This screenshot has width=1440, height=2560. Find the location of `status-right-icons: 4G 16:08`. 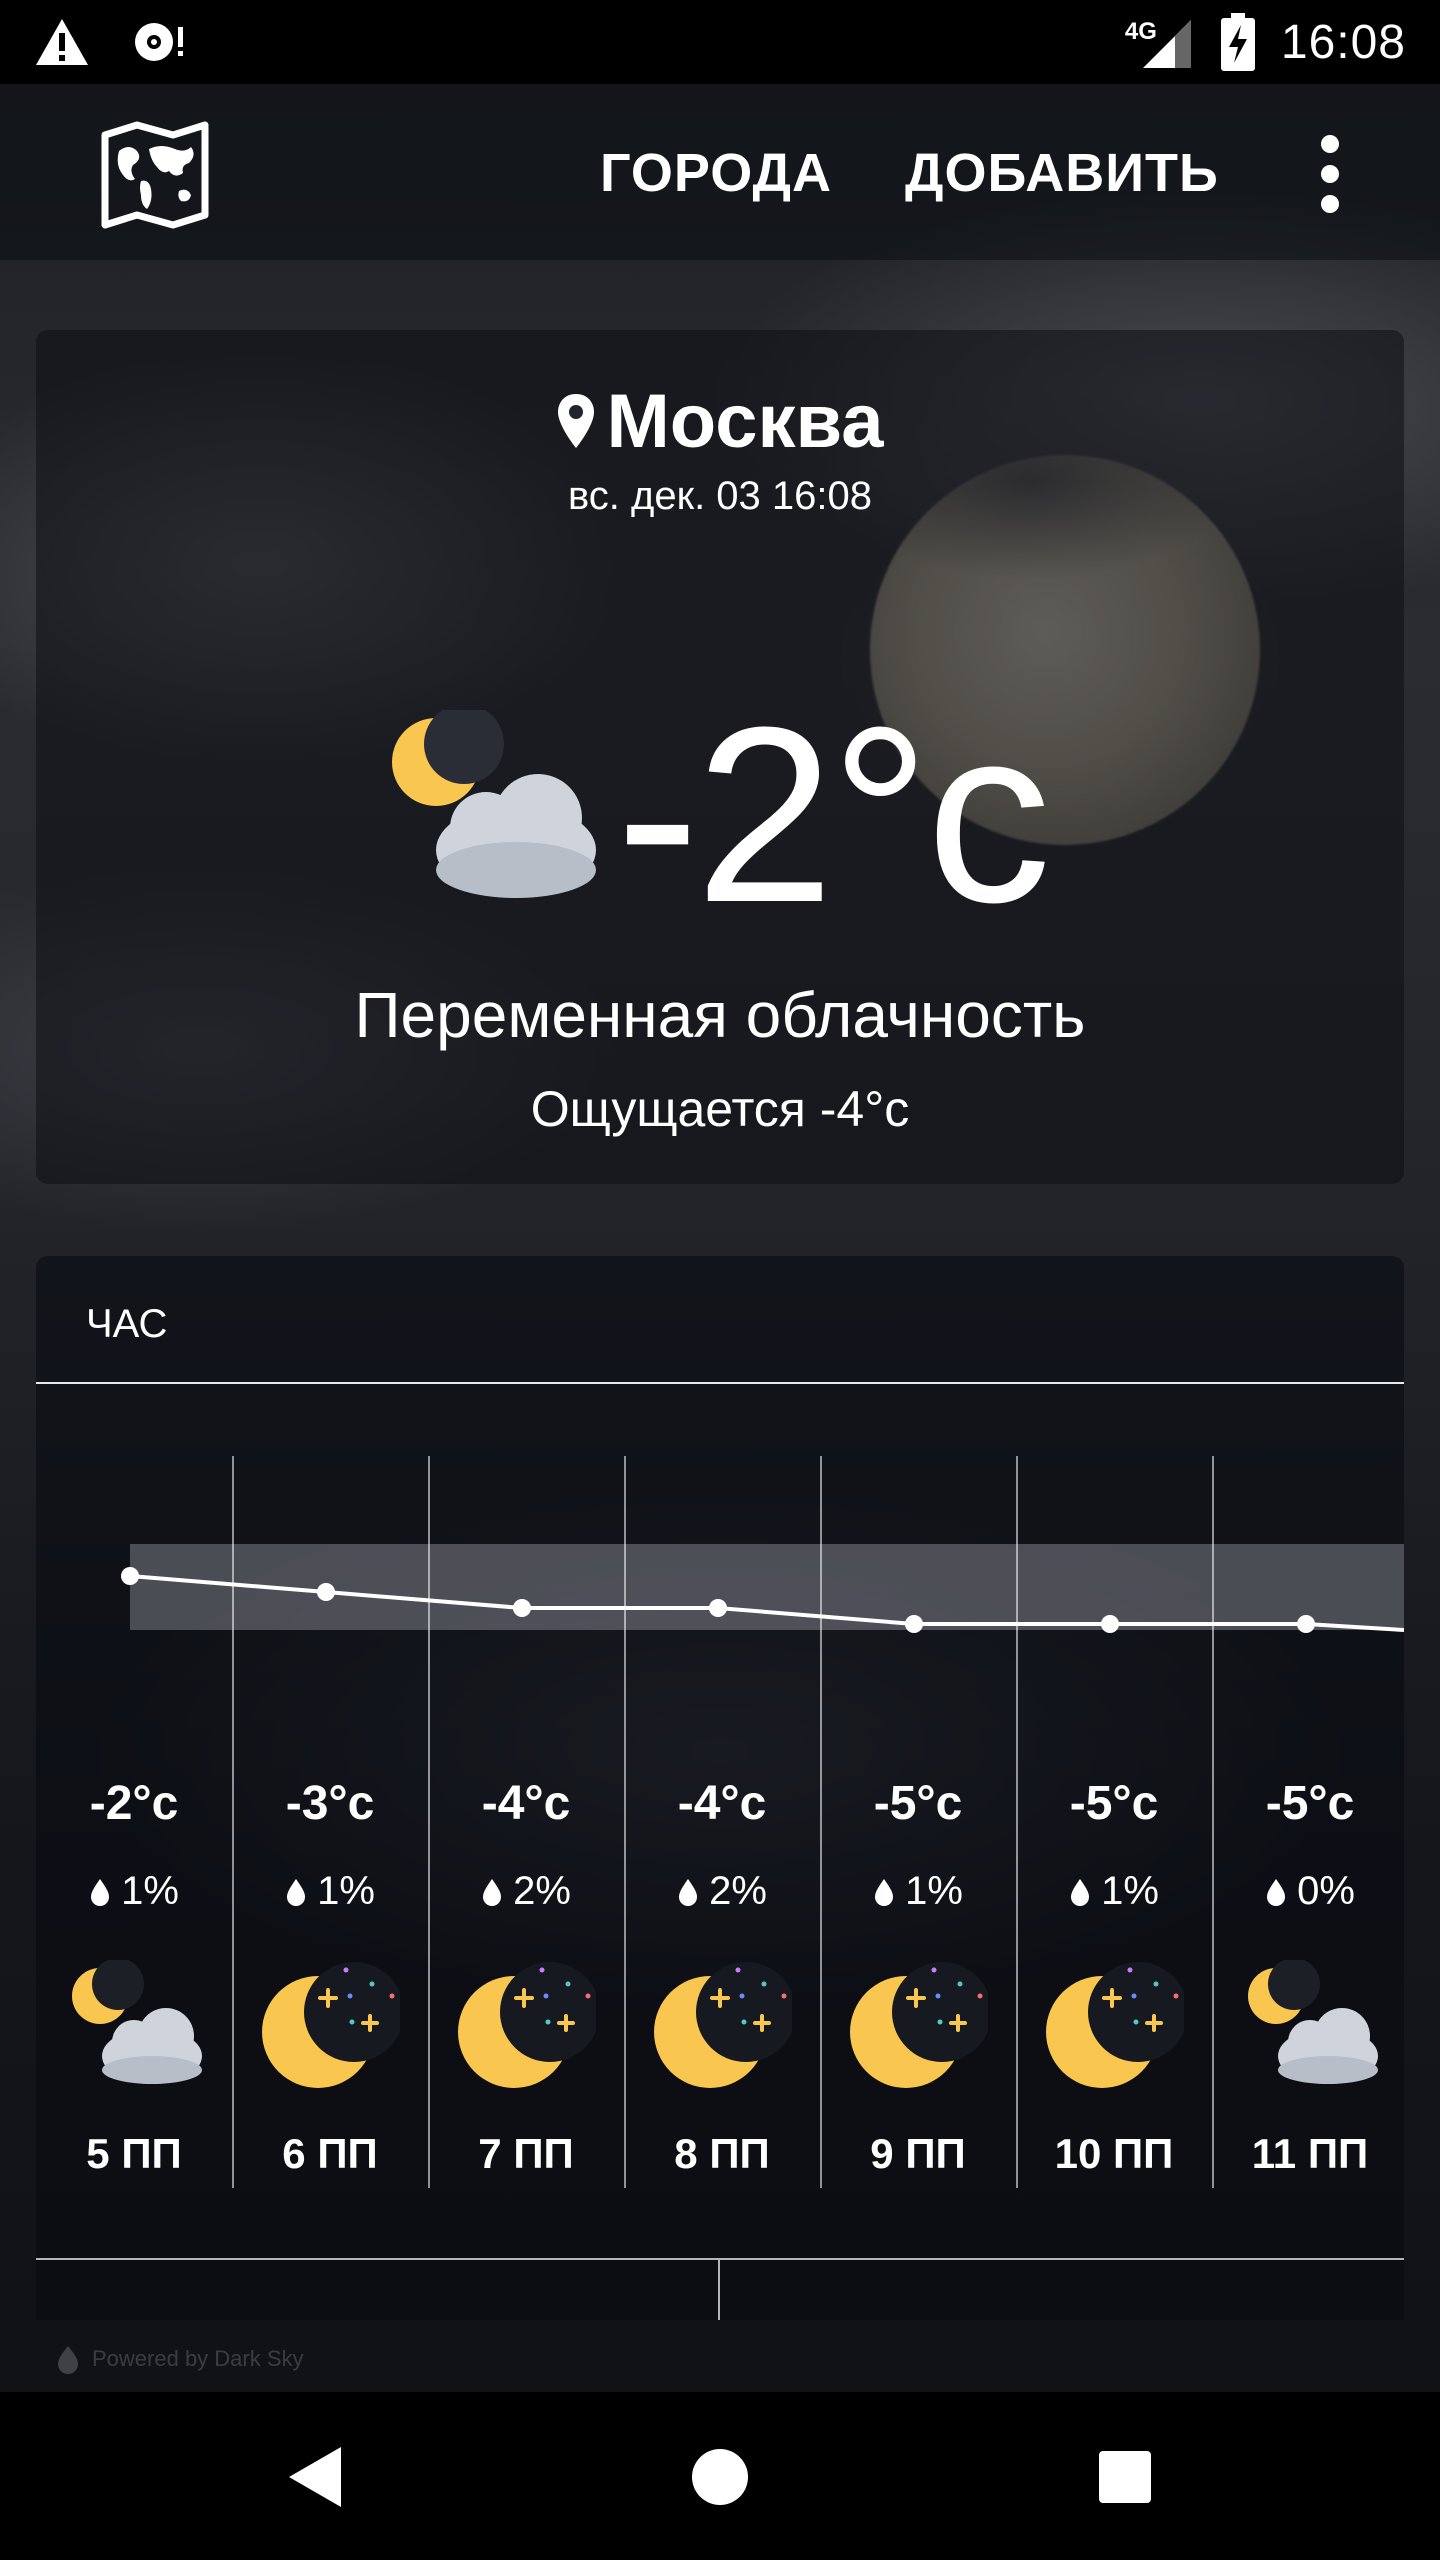

status-right-icons: 4G 16:08 is located at coordinates (1282, 42).